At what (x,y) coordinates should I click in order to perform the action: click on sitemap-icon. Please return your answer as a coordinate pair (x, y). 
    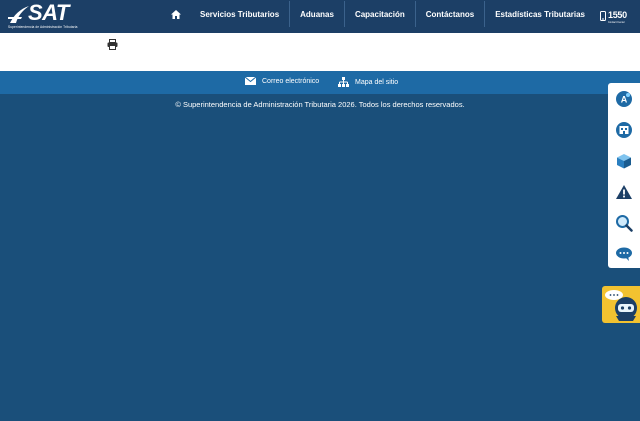
    Looking at the image, I should click on (343, 82).